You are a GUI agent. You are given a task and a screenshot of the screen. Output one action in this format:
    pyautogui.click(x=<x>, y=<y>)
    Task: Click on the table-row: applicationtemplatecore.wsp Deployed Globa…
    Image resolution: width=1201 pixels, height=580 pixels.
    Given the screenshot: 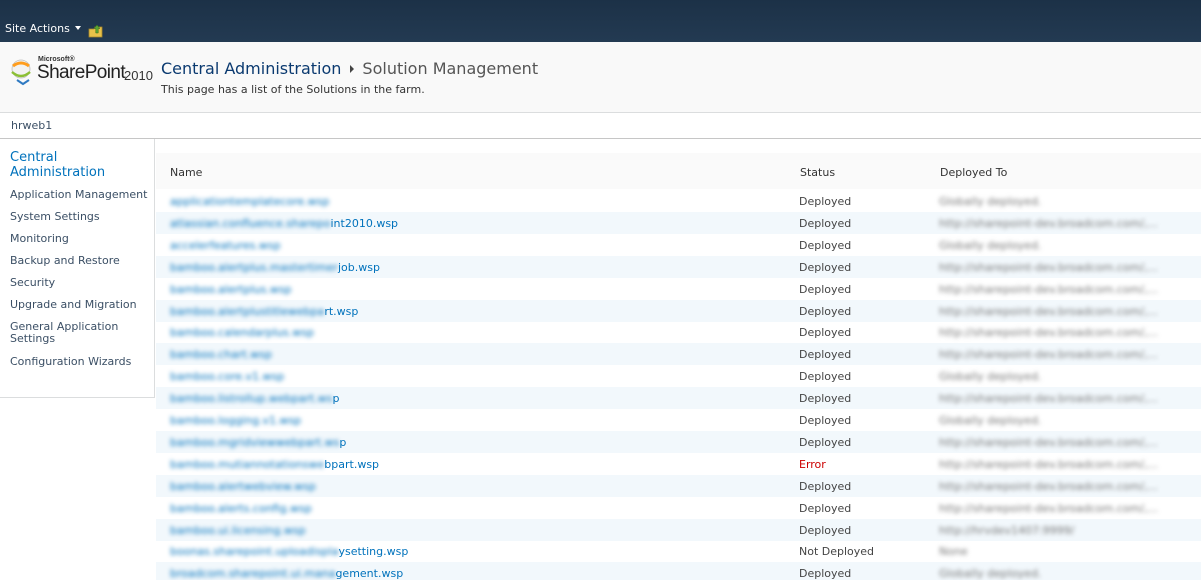 What is the action you would take?
    pyautogui.click(x=678, y=201)
    